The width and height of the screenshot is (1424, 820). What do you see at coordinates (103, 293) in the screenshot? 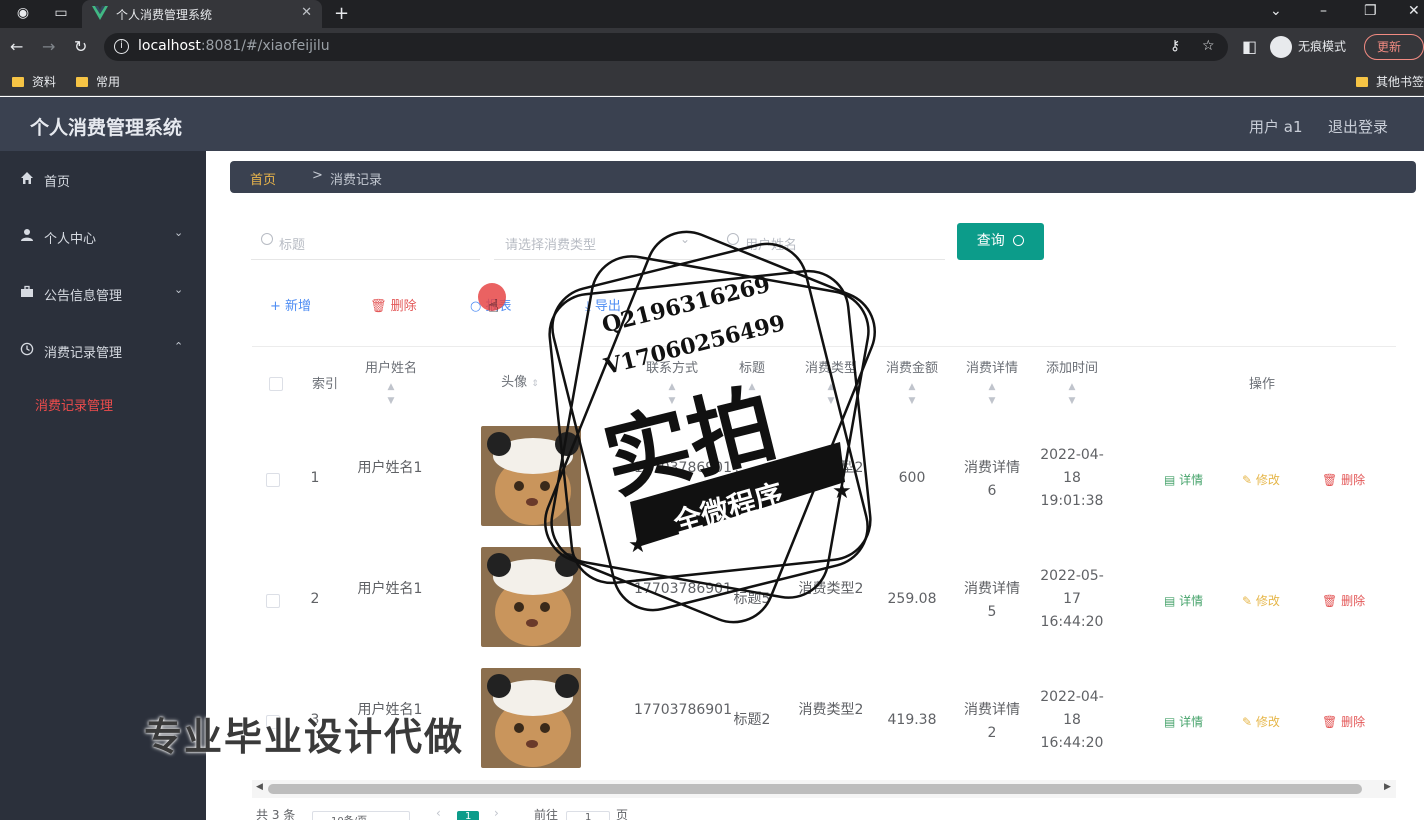
I see `sidebar-item-notice: 公告信息管理 ⌄` at bounding box center [103, 293].